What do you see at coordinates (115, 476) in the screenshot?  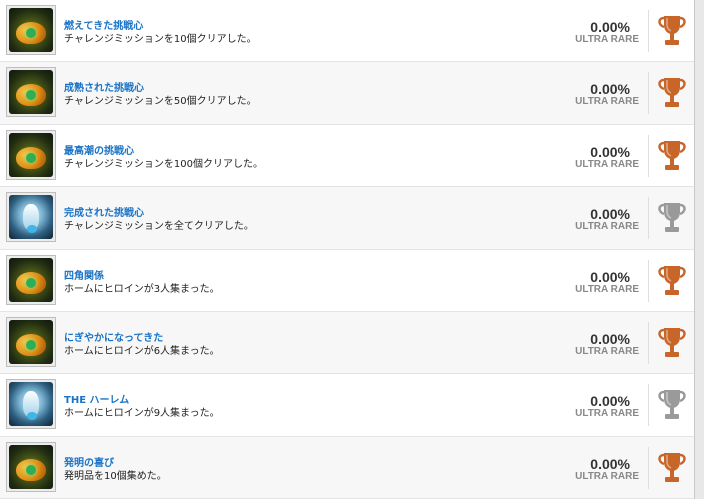 I see `trophy-description: 発明品を10個集めた。` at bounding box center [115, 476].